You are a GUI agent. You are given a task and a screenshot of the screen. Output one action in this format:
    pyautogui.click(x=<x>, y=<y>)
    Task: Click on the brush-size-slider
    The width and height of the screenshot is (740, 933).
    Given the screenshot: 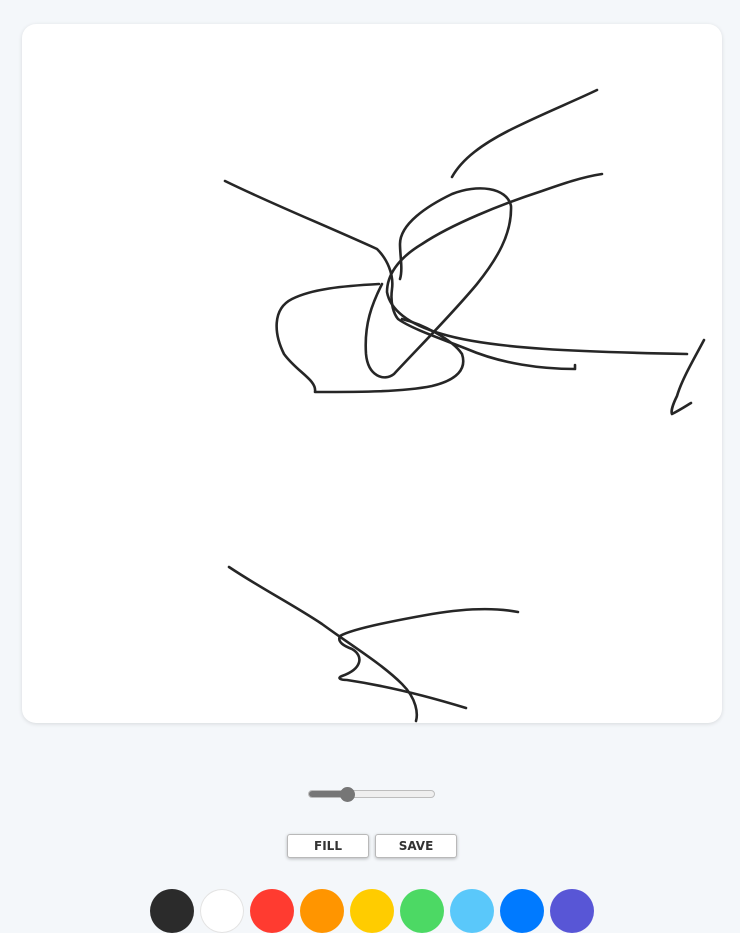 What is the action you would take?
    pyautogui.click(x=371, y=794)
    